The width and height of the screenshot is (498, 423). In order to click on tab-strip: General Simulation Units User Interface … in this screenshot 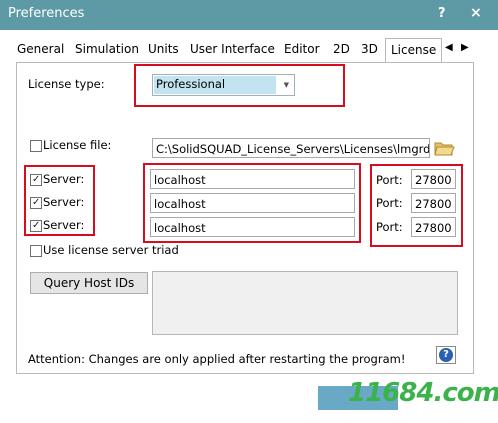, I will do `click(249, 50)`.